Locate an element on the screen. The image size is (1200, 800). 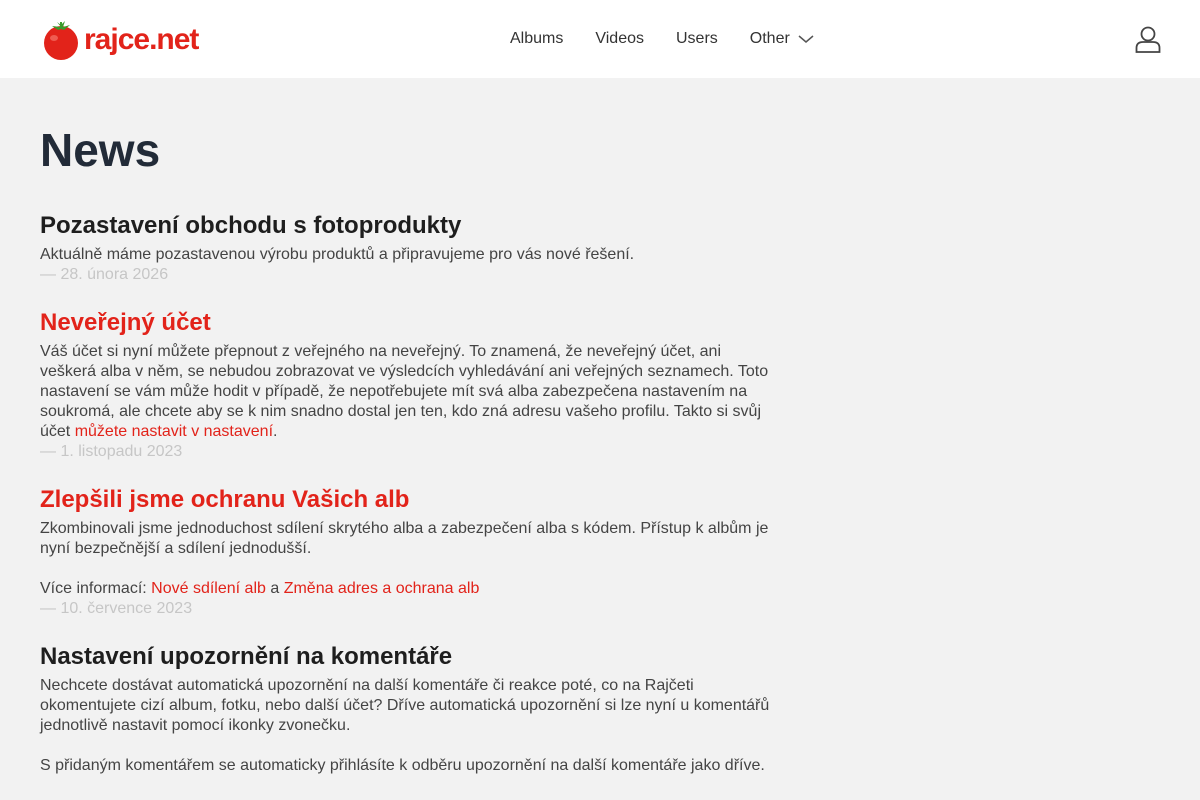
nav-users: Users is located at coordinates (697, 39).